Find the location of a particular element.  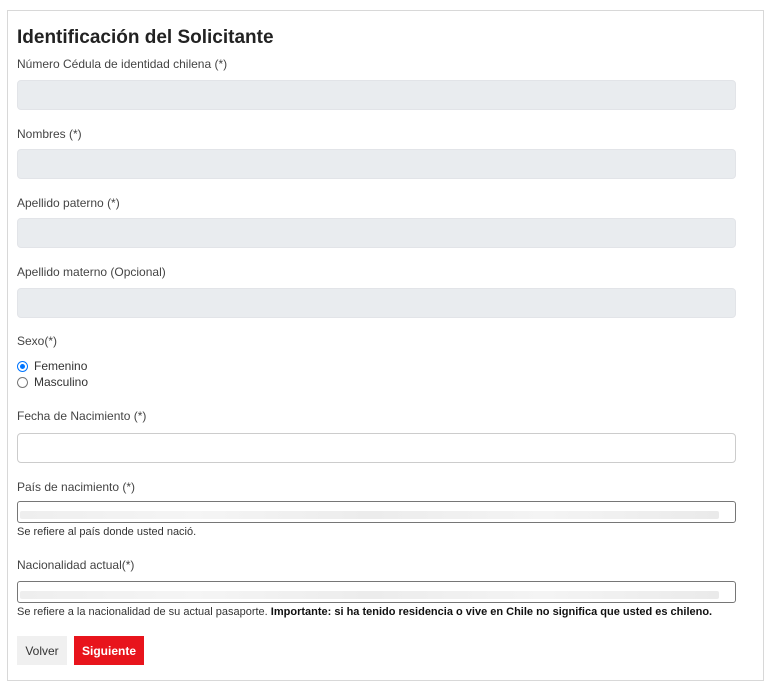

pais-select is located at coordinates (376, 512).